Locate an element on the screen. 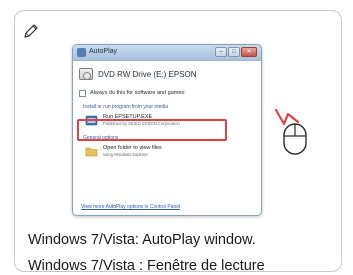 The image size is (353, 275). caption-english: Windows 7/Vista: AutoPlay window. is located at coordinates (142, 240).